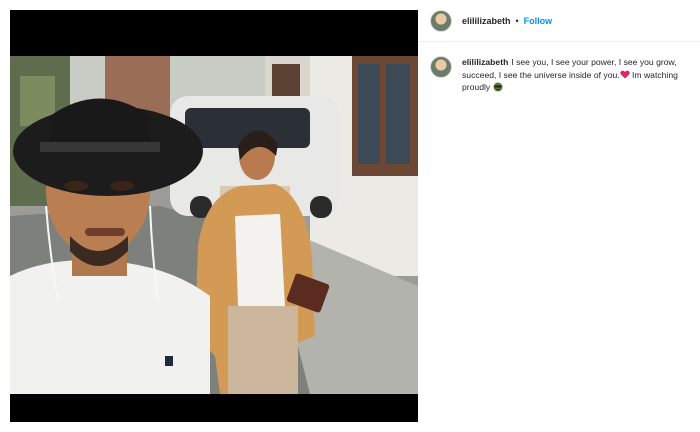 This screenshot has width=700, height=432. Describe the element at coordinates (625, 74) in the screenshot. I see `red-heart-icon` at that location.